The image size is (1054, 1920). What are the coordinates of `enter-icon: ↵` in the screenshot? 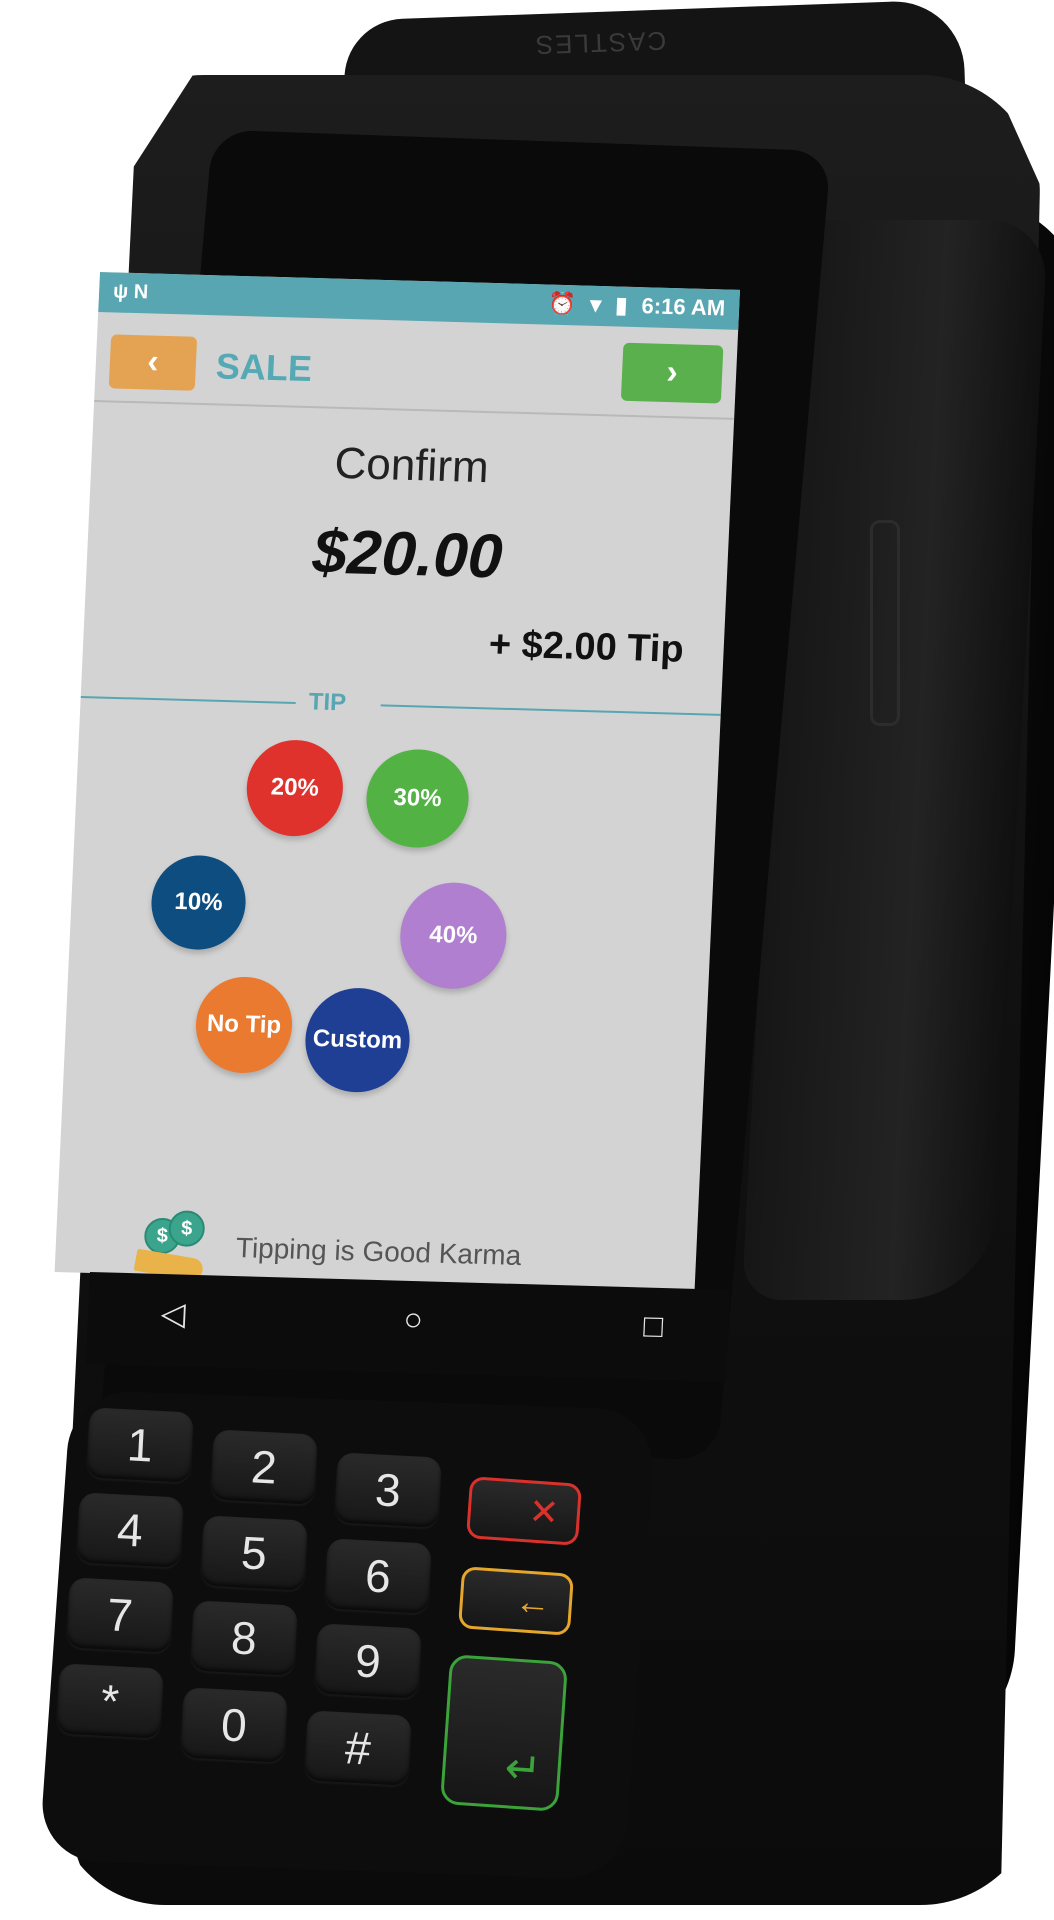 It's located at (523, 1769).